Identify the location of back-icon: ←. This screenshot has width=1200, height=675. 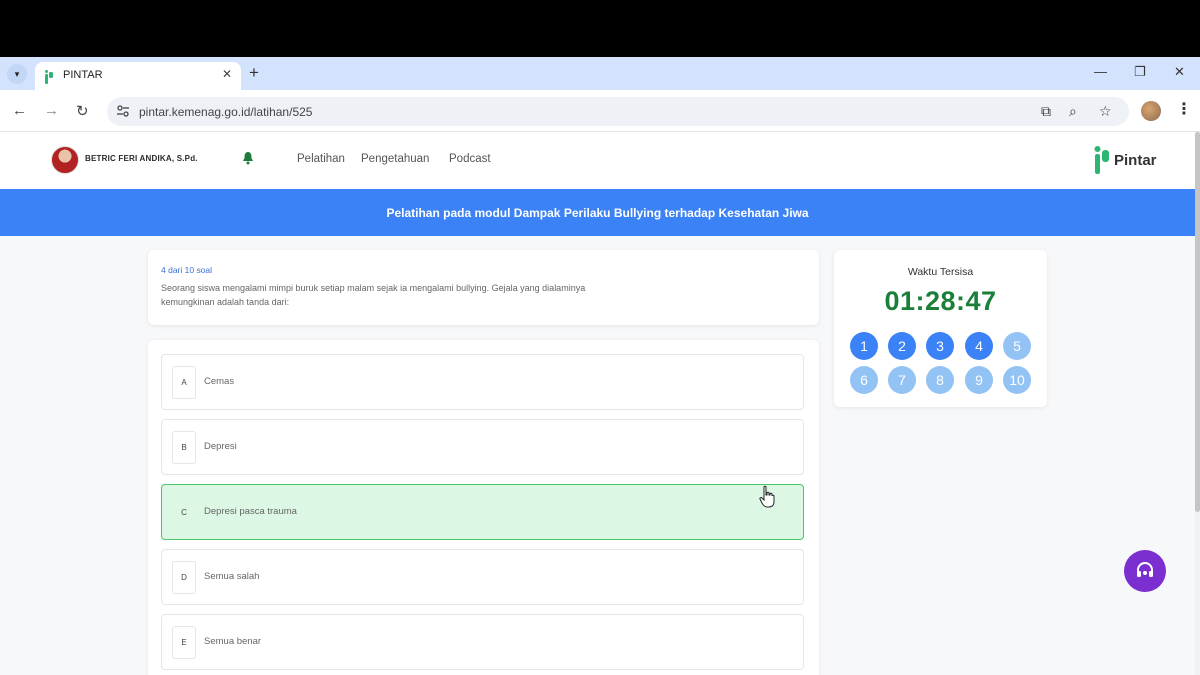
(19, 110).